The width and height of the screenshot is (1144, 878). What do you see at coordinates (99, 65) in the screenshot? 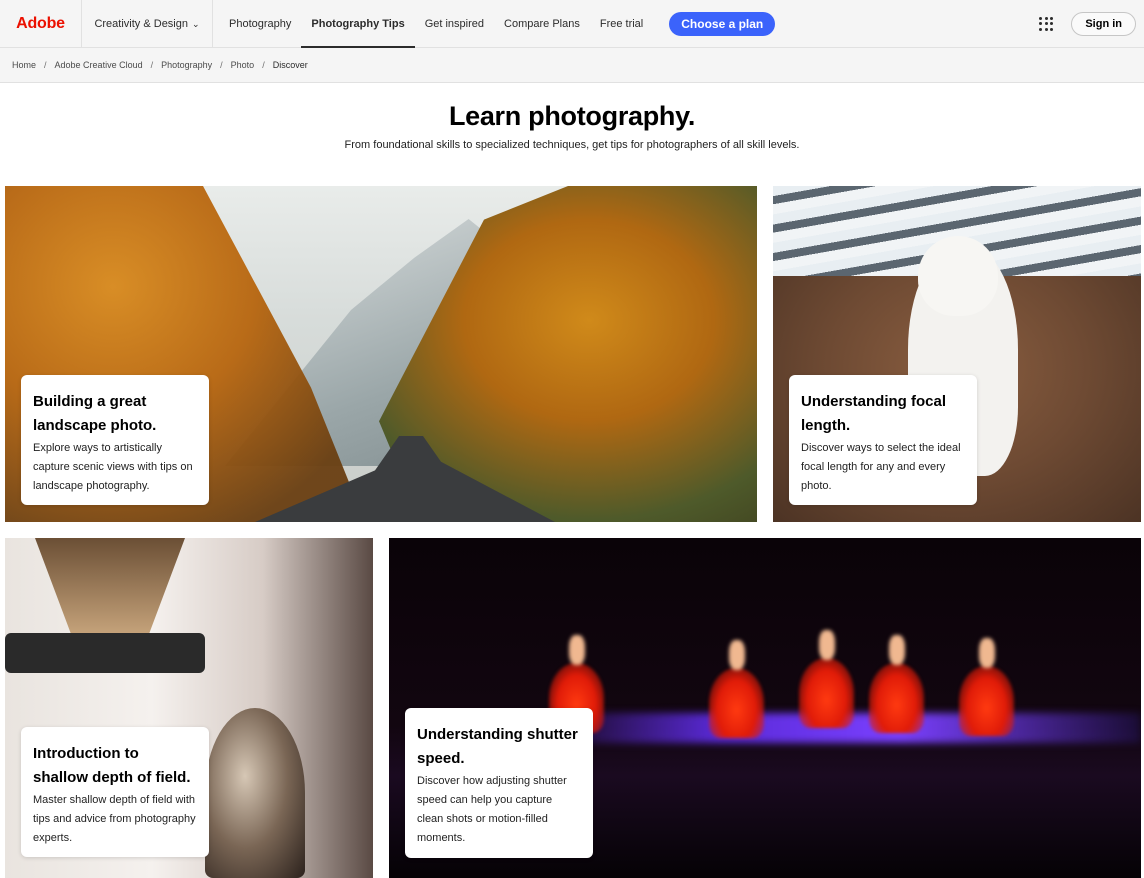
I see `breadcrumb-creative-cloud: Adobe Creative Cloud` at bounding box center [99, 65].